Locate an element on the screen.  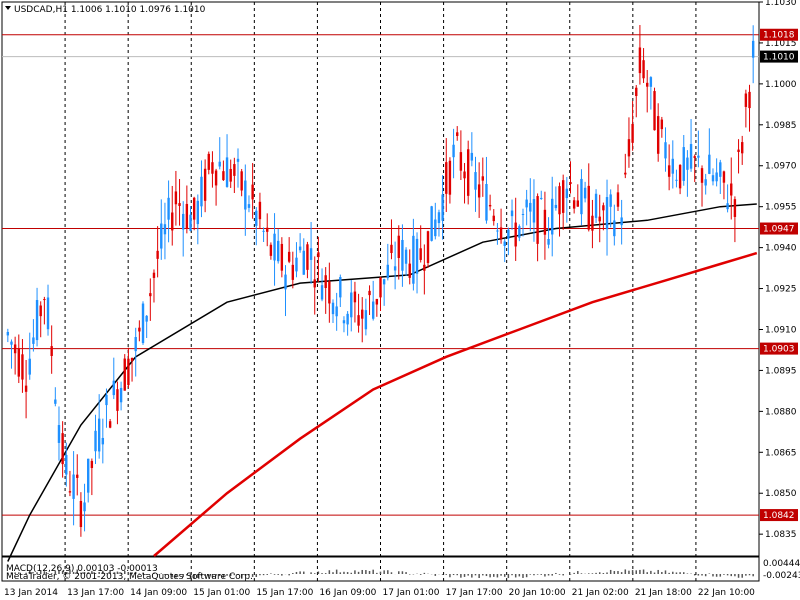
price-tick-label: 1.0955 is located at coordinates (781, 208).